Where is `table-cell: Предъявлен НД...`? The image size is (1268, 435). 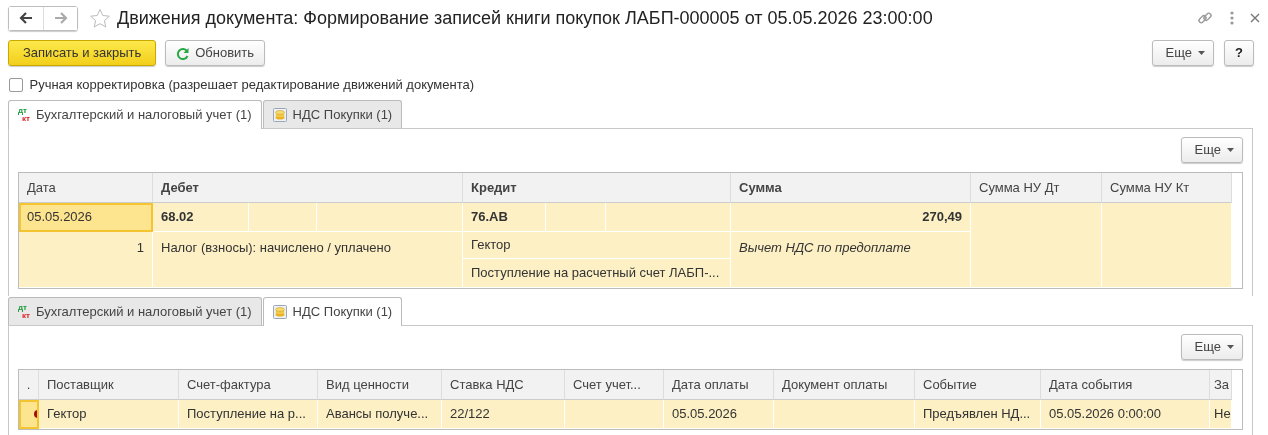 table-cell: Предъявлен НД... is located at coordinates (978, 414).